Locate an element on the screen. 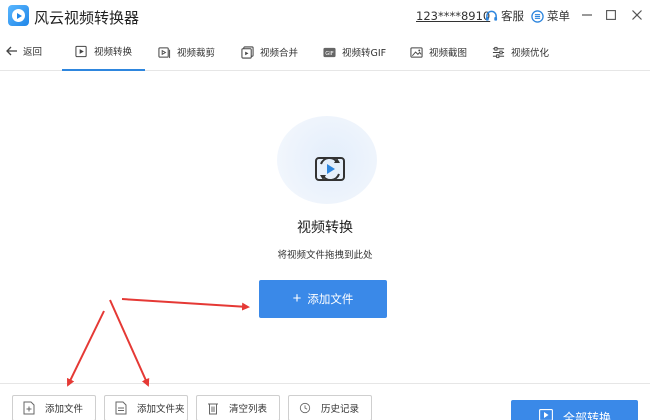  app-title: 风云视频转换器 is located at coordinates (87, 18).